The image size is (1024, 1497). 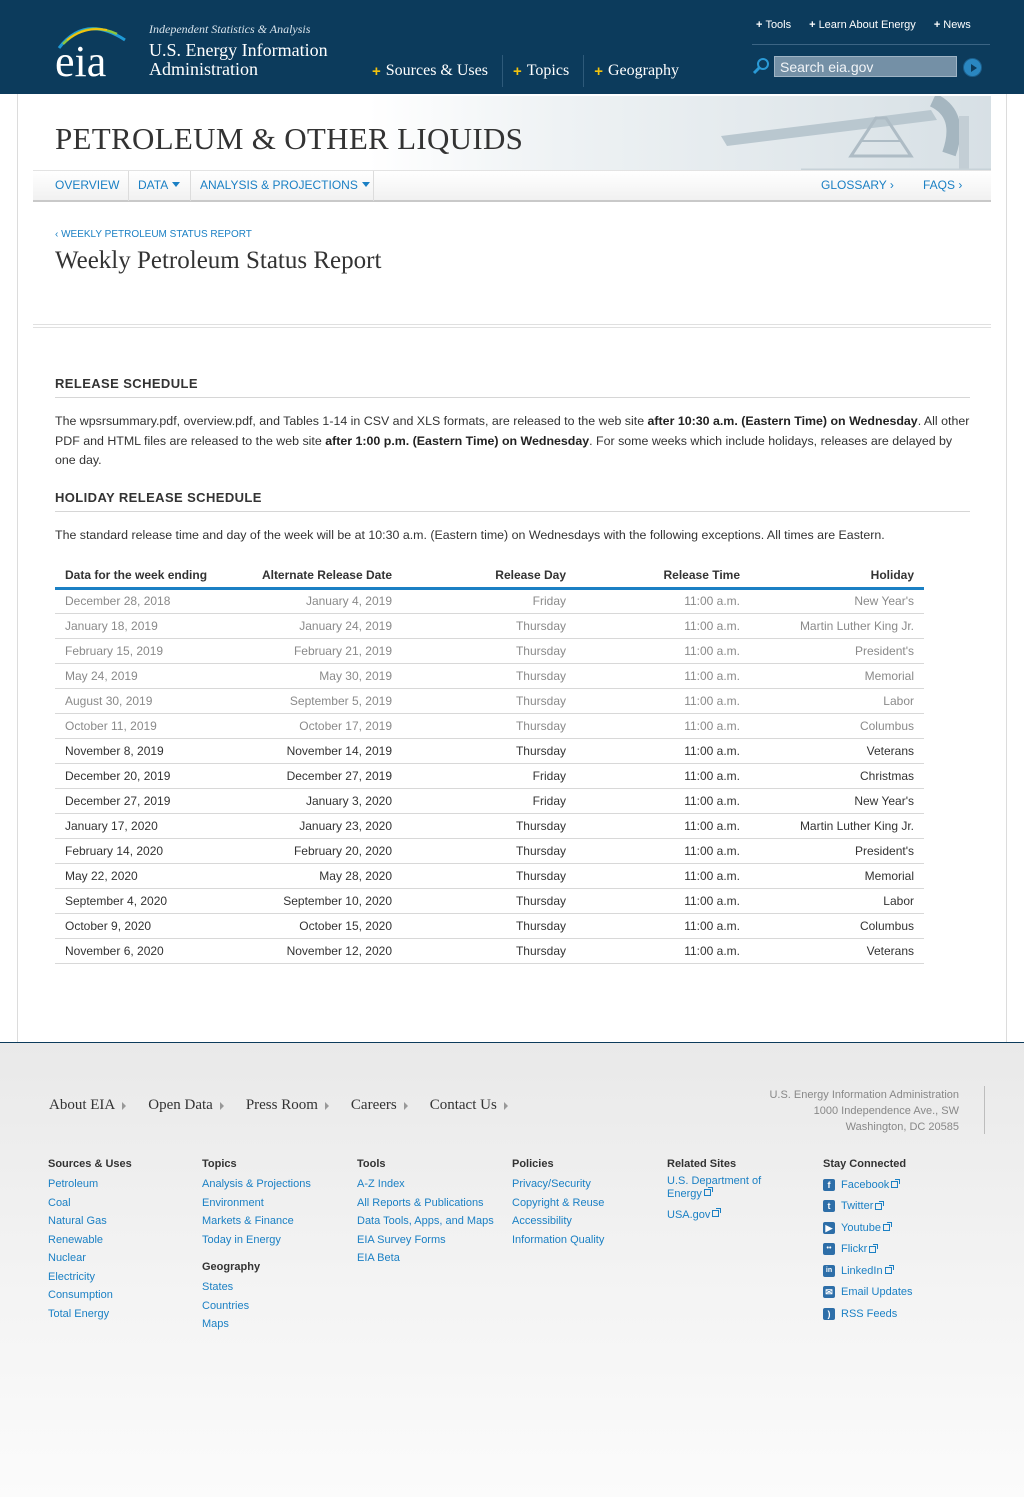 I want to click on cell-week-ending: May 24, 2019, so click(x=142, y=676).